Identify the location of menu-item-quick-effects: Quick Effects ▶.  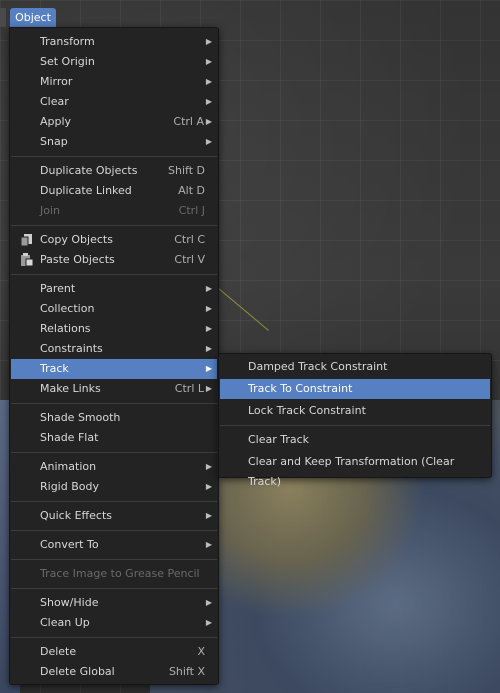
(114, 516).